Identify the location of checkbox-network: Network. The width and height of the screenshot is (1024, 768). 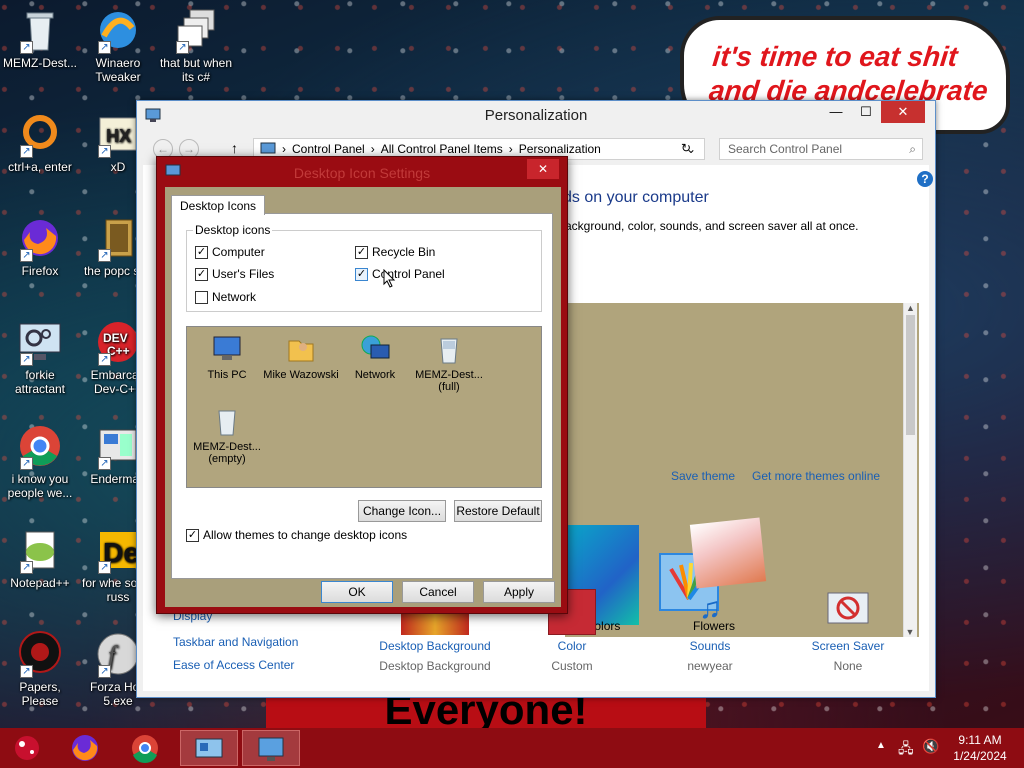
(225, 297).